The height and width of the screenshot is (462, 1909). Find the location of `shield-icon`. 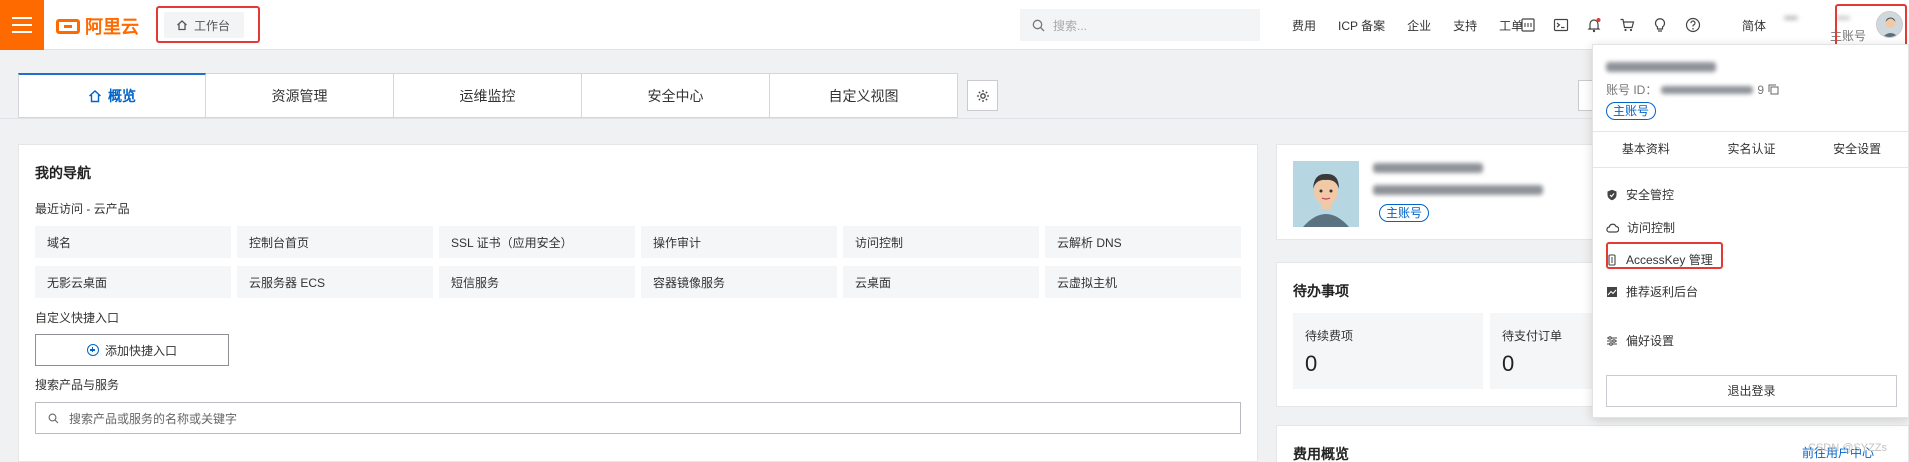

shield-icon is located at coordinates (1612, 194).